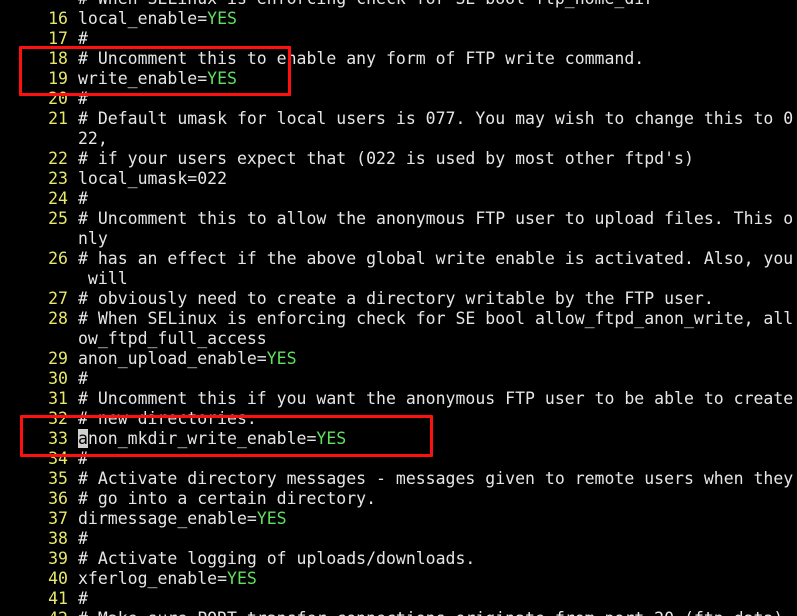 Image resolution: width=797 pixels, height=616 pixels. What do you see at coordinates (58, 18) in the screenshot?
I see `line-number: 16` at bounding box center [58, 18].